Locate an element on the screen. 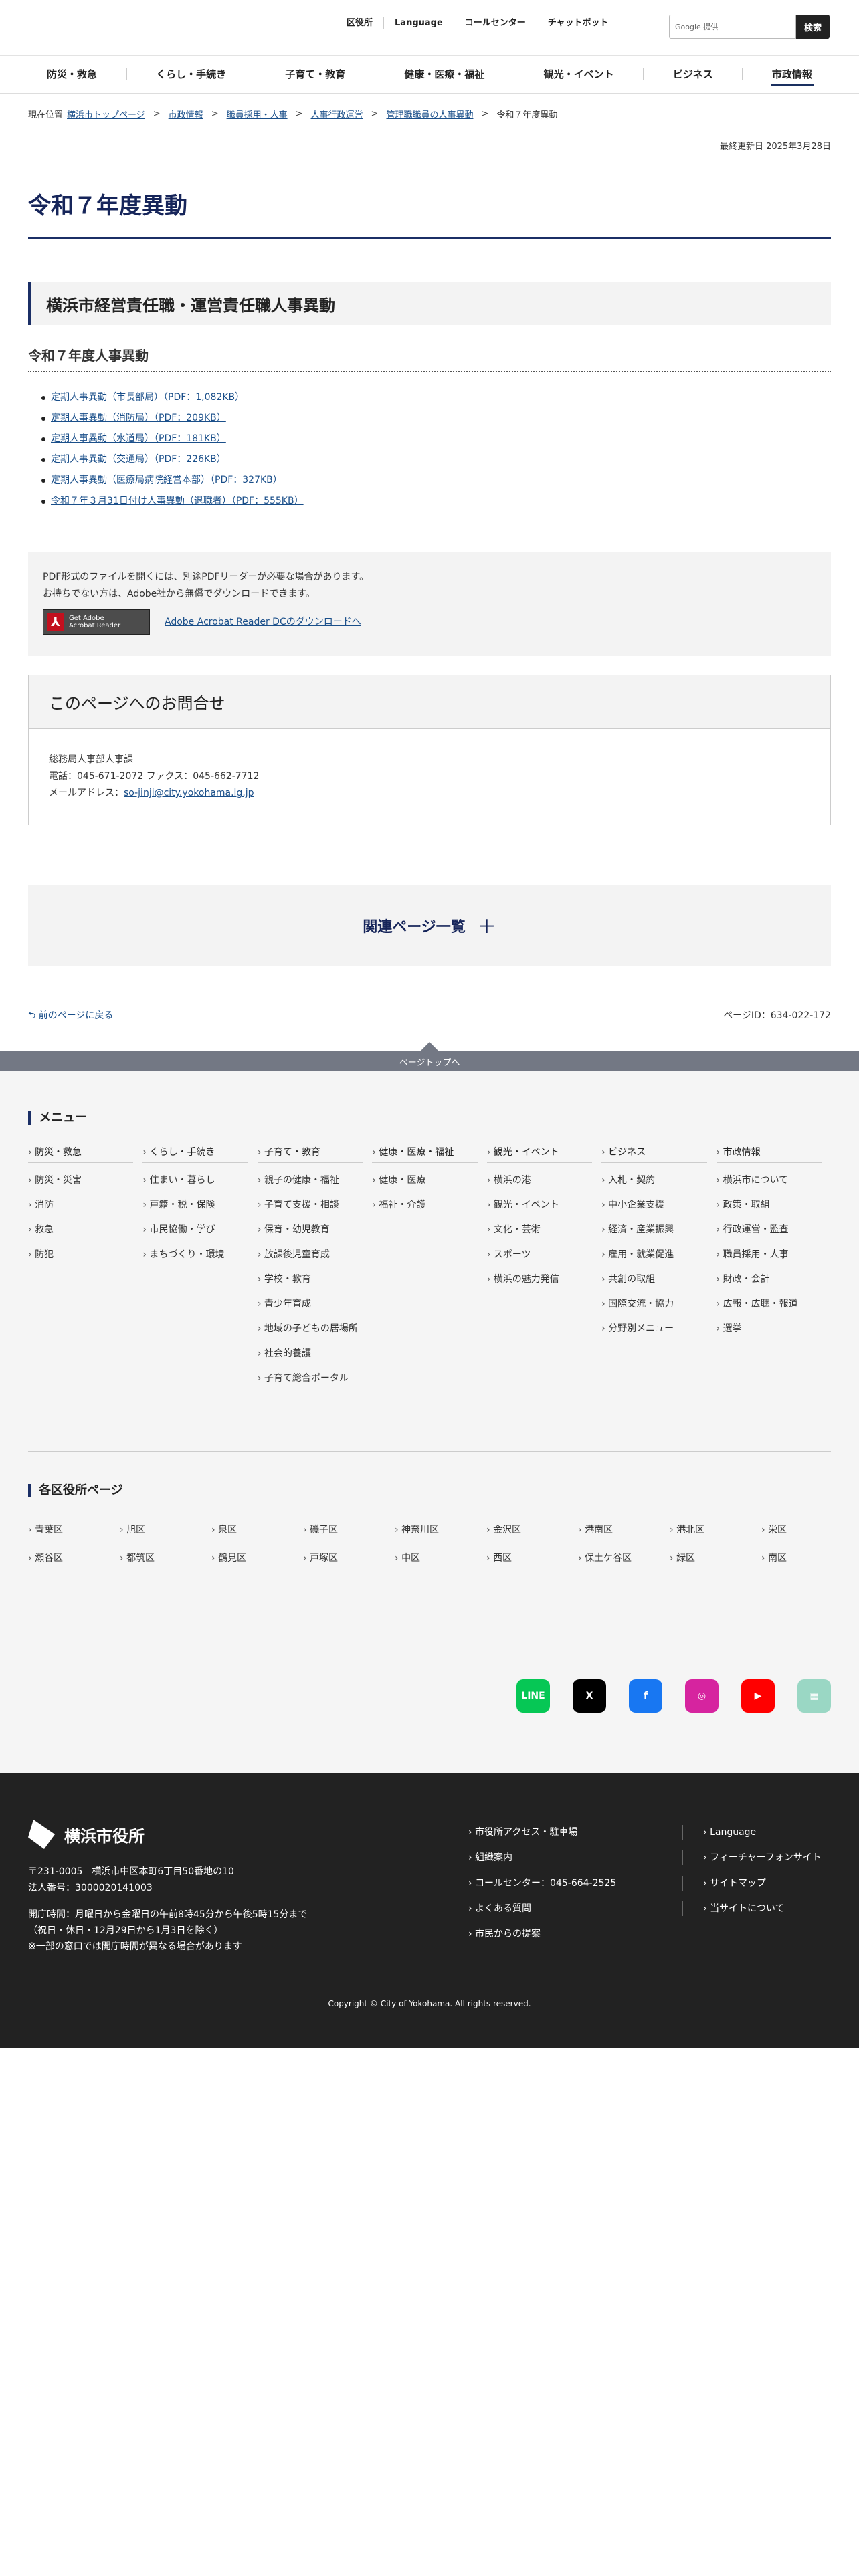  line-icon: LINE is located at coordinates (533, 1696).